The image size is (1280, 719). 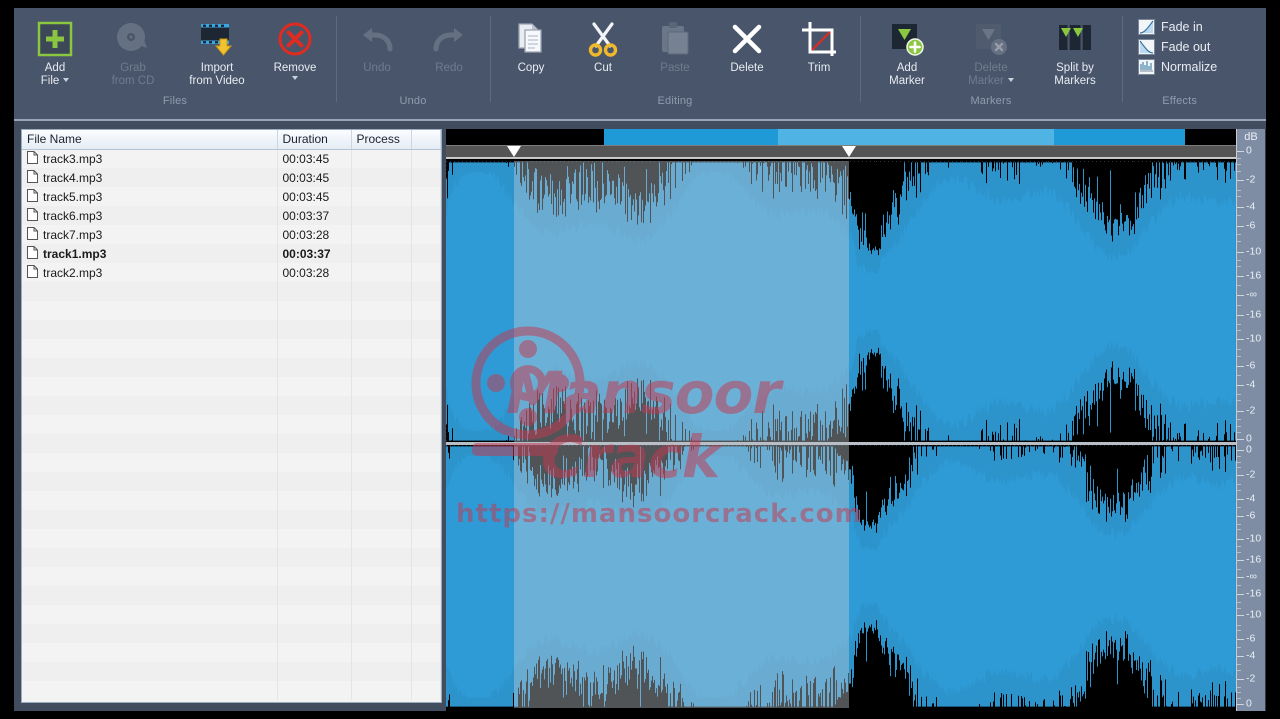 What do you see at coordinates (1177, 27) in the screenshot?
I see `fade-in-button: Fade in` at bounding box center [1177, 27].